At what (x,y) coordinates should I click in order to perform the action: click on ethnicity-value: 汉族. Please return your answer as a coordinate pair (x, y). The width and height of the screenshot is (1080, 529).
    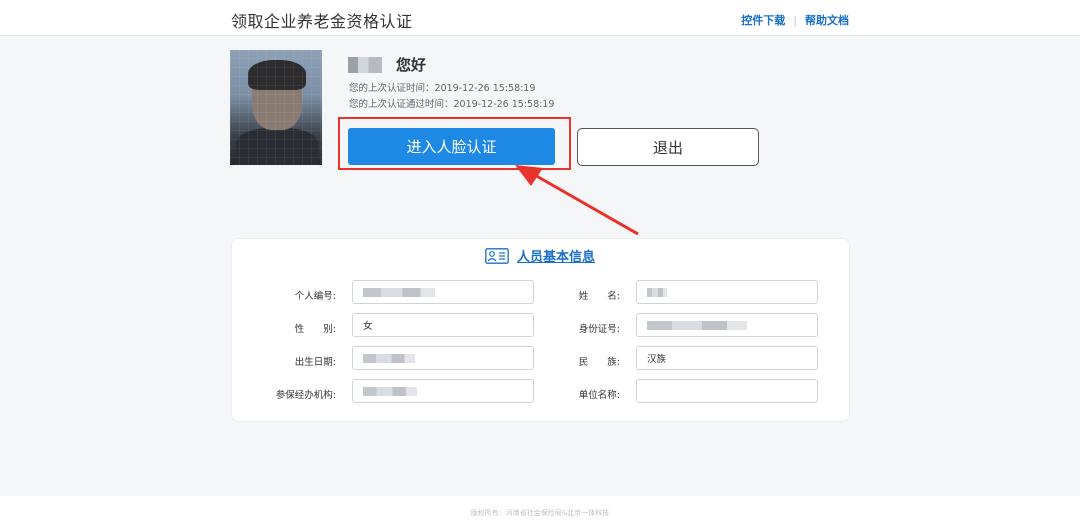
    Looking at the image, I should click on (657, 359).